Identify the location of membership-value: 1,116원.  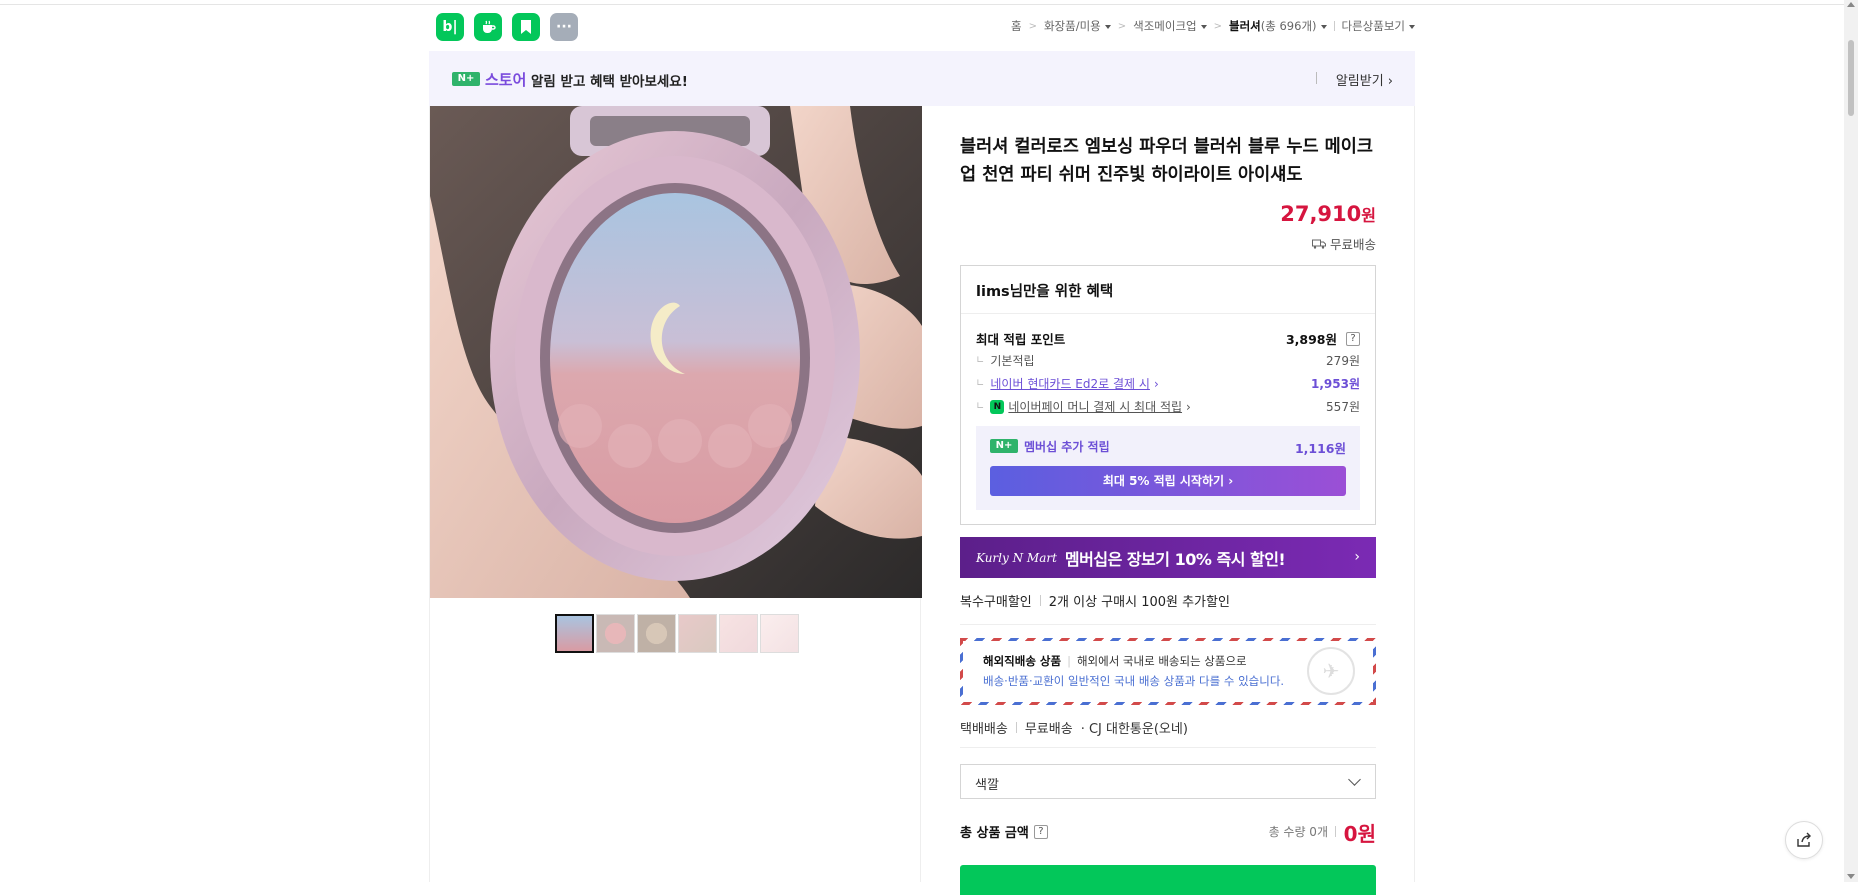
(1320, 448).